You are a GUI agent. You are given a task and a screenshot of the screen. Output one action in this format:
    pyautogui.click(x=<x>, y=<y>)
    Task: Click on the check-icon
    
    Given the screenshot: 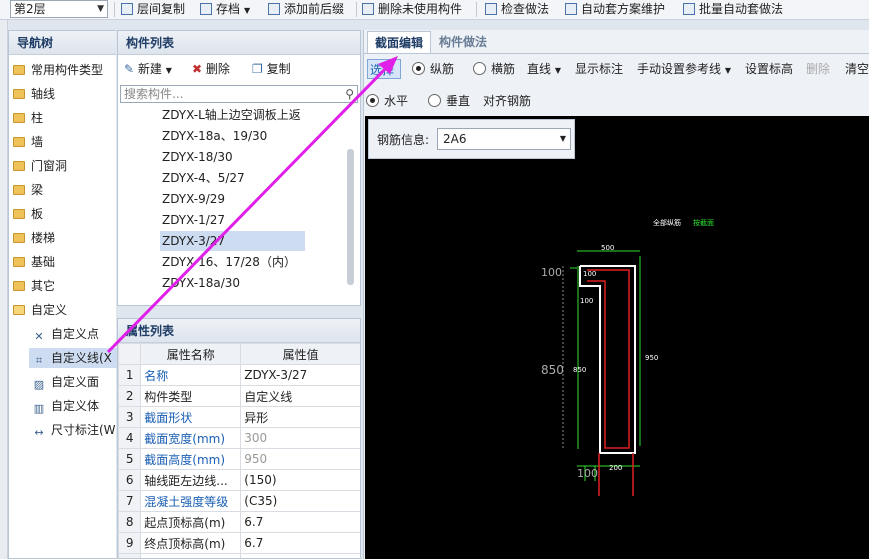 What is the action you would take?
    pyautogui.click(x=491, y=9)
    